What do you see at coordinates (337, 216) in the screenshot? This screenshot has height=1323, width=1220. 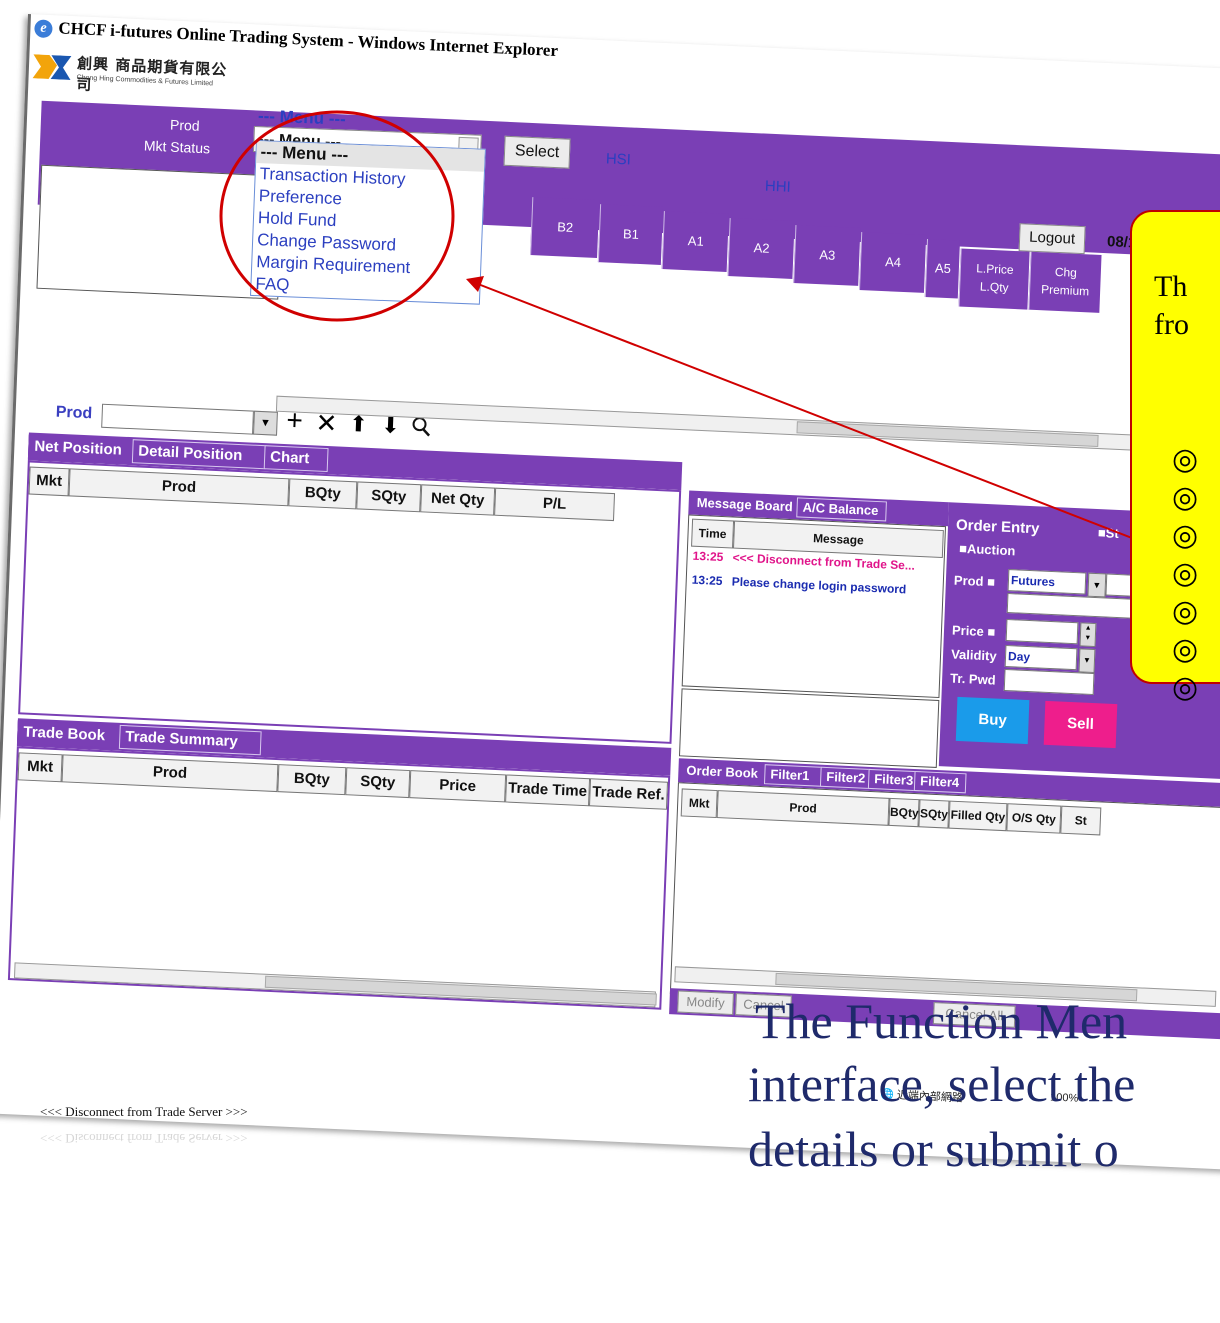 I see `menu-highlight-circle` at bounding box center [337, 216].